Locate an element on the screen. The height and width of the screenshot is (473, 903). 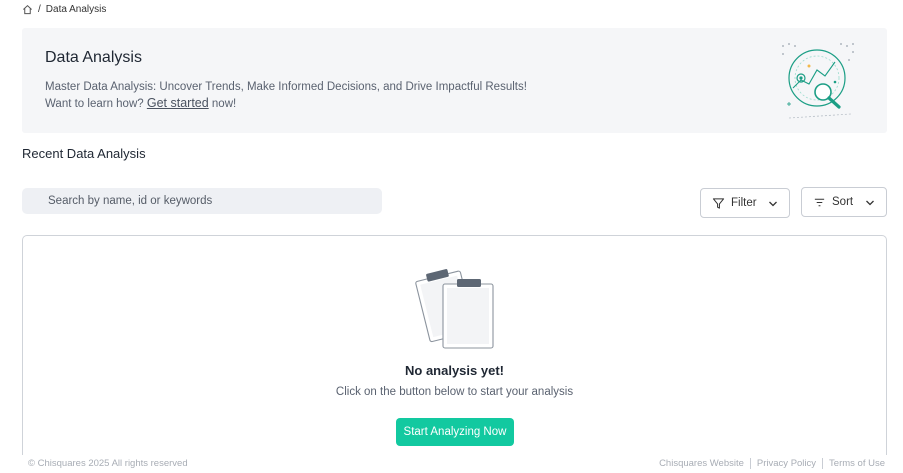
footer-link-privacy: Privacy Policy is located at coordinates (785, 463).